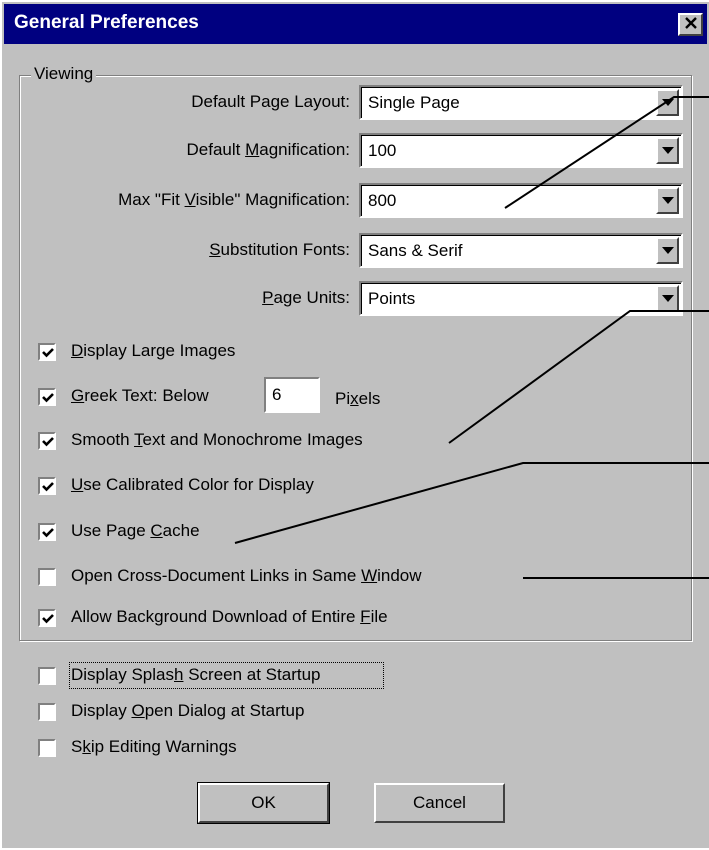  What do you see at coordinates (140, 395) in the screenshot?
I see `greek-text-label: Greek Text: Below` at bounding box center [140, 395].